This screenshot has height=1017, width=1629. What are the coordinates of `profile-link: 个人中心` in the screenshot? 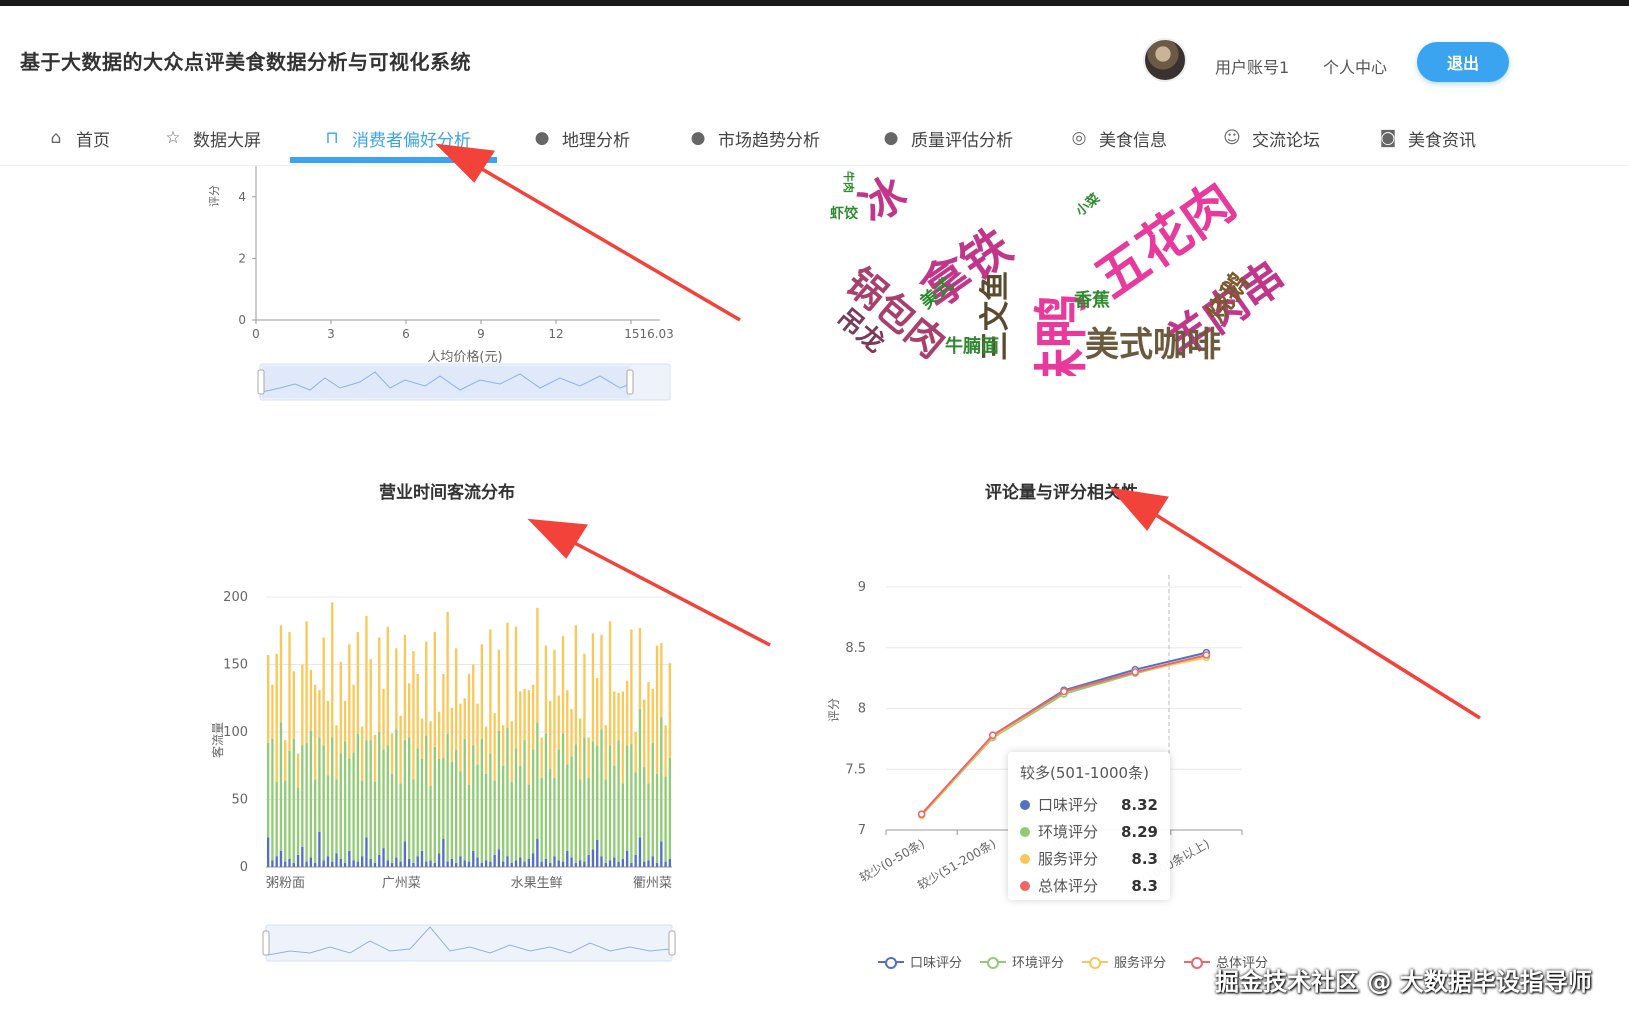 It's located at (1355, 66).